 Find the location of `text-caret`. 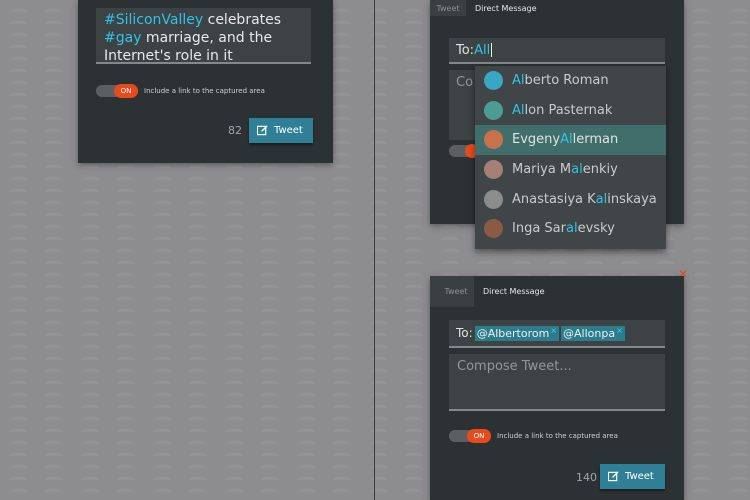

text-caret is located at coordinates (492, 50).